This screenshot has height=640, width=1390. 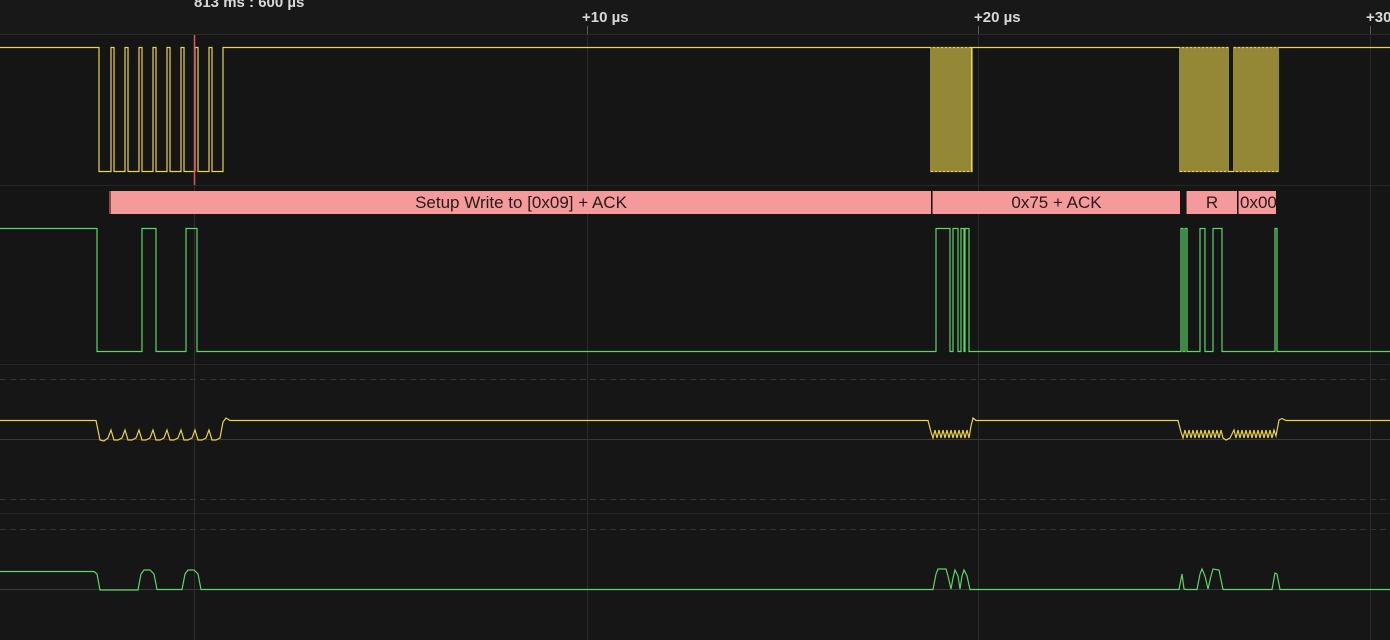 I want to click on i2c-frame-data-write: 0x75 + ACK, so click(x=1056, y=202).